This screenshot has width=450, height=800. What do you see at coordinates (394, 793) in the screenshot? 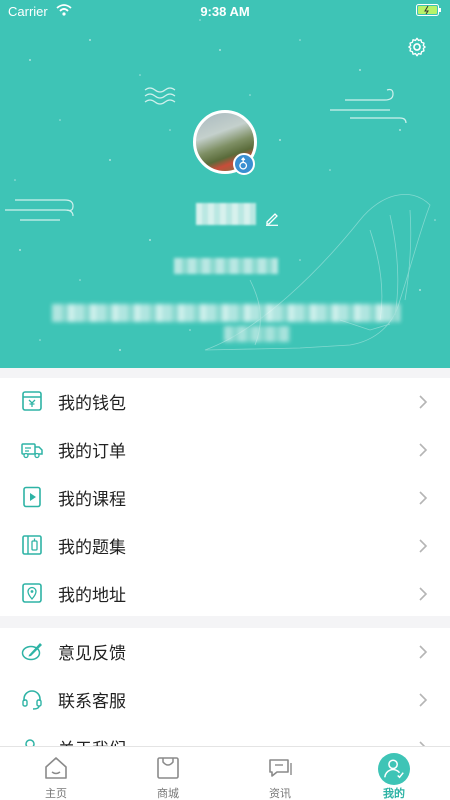
I see `tab-label: 我的` at bounding box center [394, 793].